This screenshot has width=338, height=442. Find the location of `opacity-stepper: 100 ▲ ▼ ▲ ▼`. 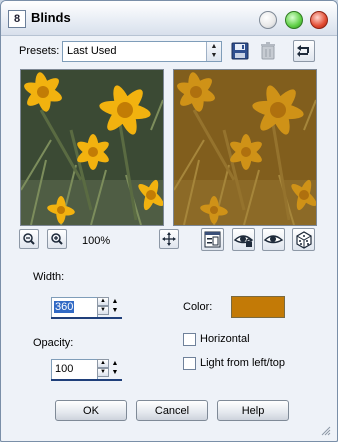

opacity-stepper: 100 ▲ ▼ ▲ ▼ is located at coordinates (86, 370).